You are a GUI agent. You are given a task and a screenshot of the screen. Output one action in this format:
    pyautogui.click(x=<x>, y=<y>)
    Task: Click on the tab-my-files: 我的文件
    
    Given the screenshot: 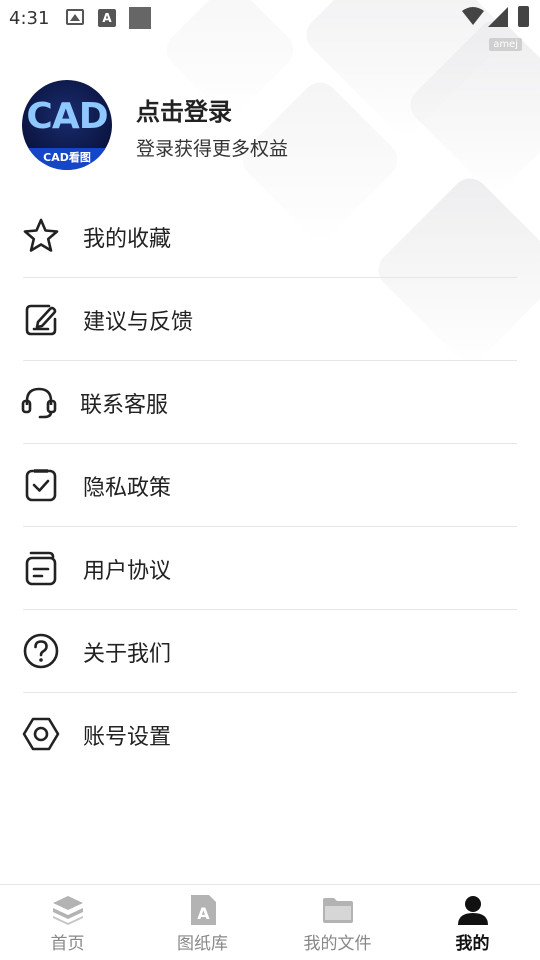 What is the action you would take?
    pyautogui.click(x=337, y=922)
    